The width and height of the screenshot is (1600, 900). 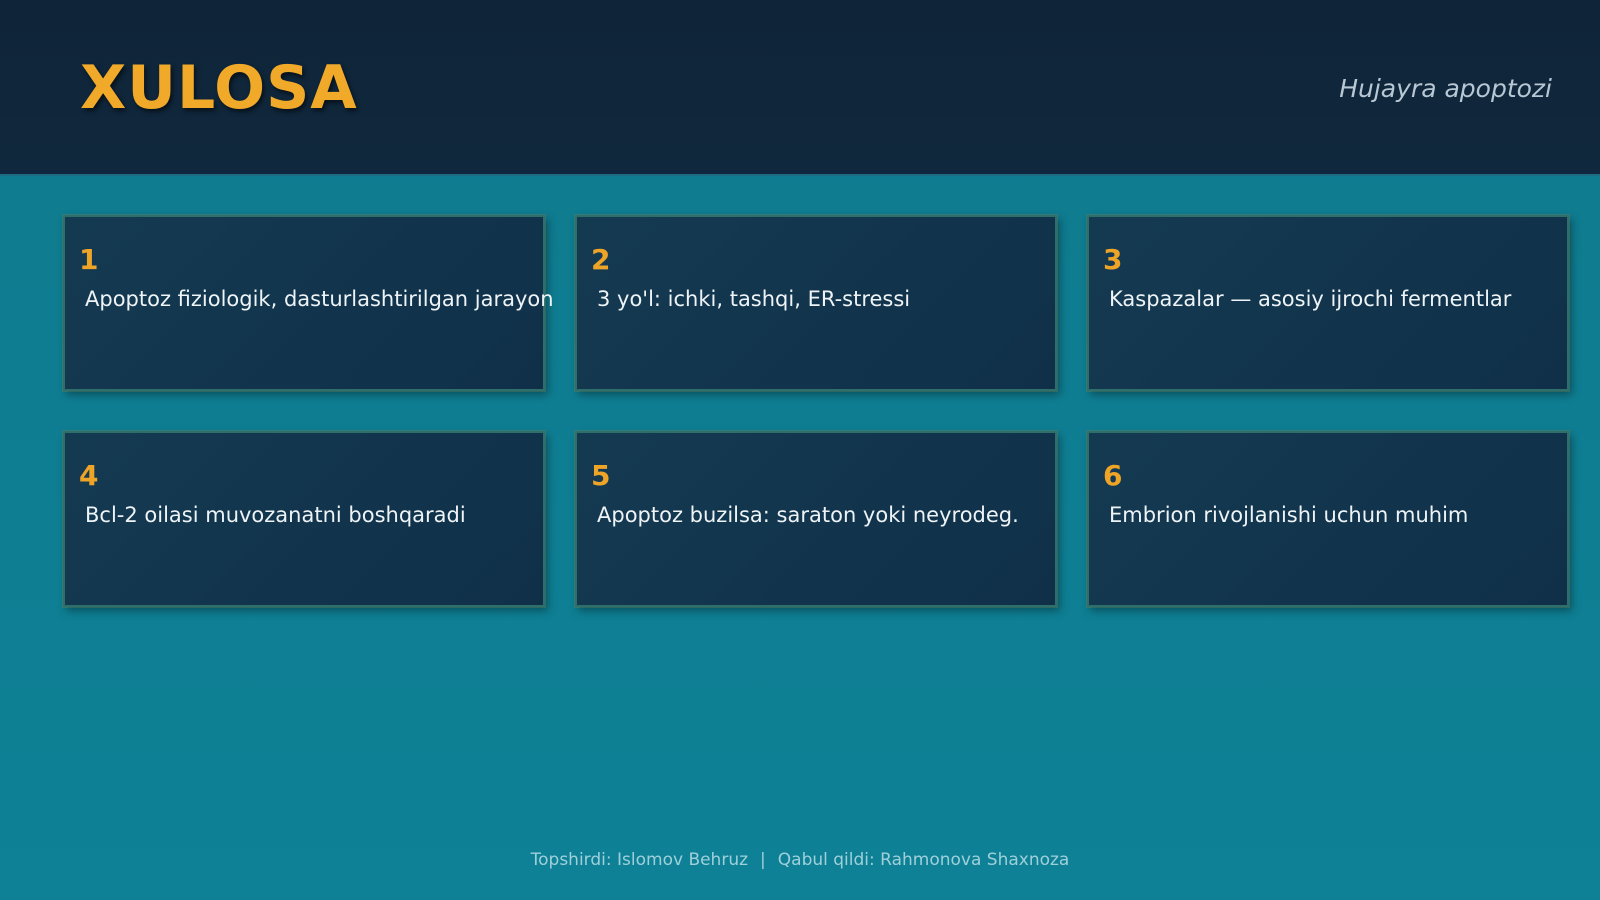 What do you see at coordinates (219, 88) in the screenshot?
I see `slide-title: XULOSA` at bounding box center [219, 88].